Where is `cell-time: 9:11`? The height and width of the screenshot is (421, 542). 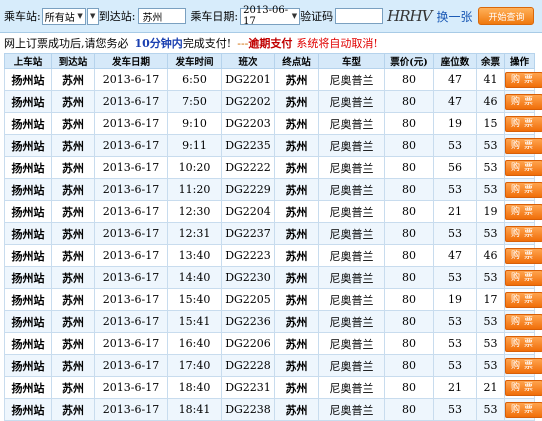 cell-time: 9:11 is located at coordinates (194, 145).